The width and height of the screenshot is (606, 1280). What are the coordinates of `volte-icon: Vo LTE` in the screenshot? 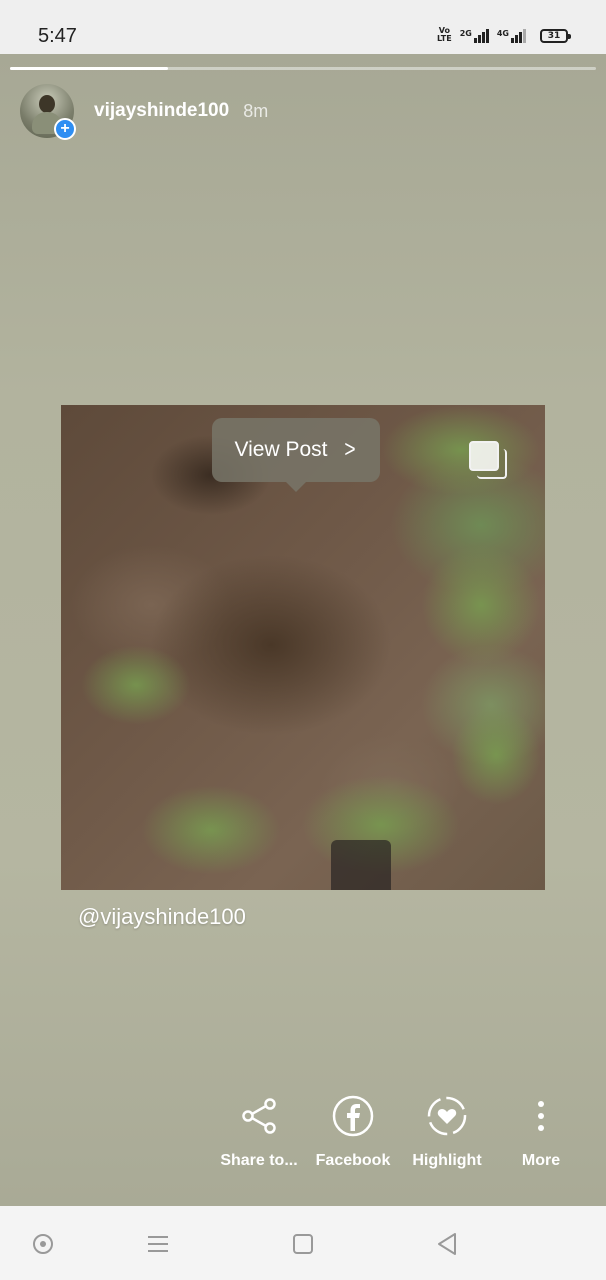 It's located at (444, 34).